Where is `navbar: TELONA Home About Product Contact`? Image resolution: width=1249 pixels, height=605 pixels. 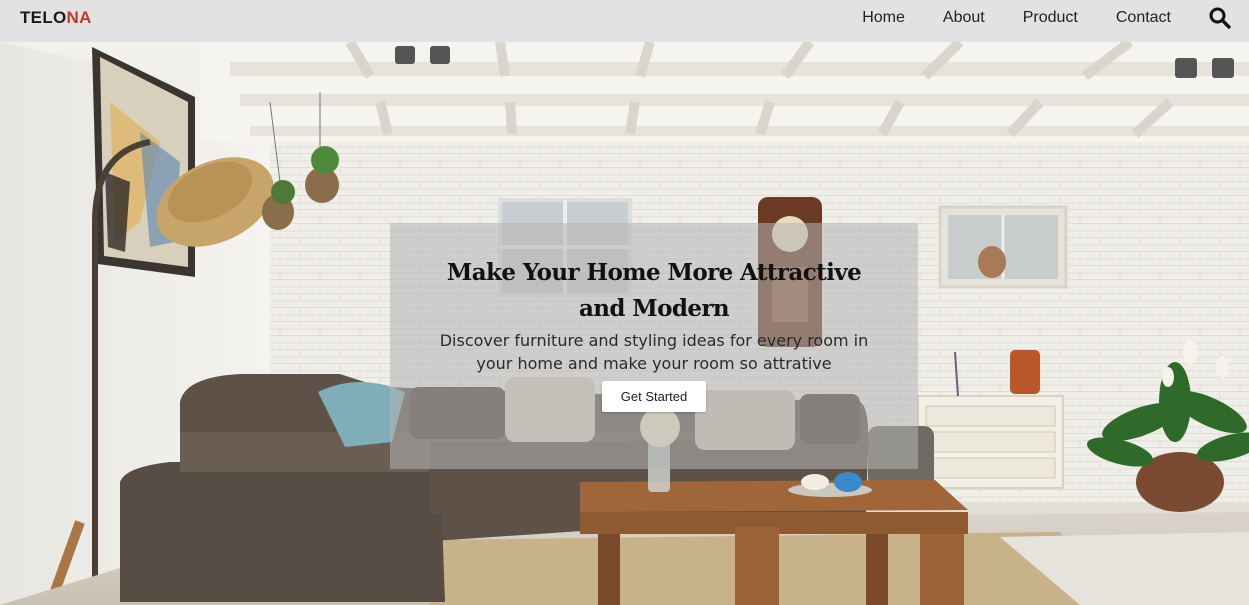 navbar: TELONA Home About Product Contact is located at coordinates (624, 21).